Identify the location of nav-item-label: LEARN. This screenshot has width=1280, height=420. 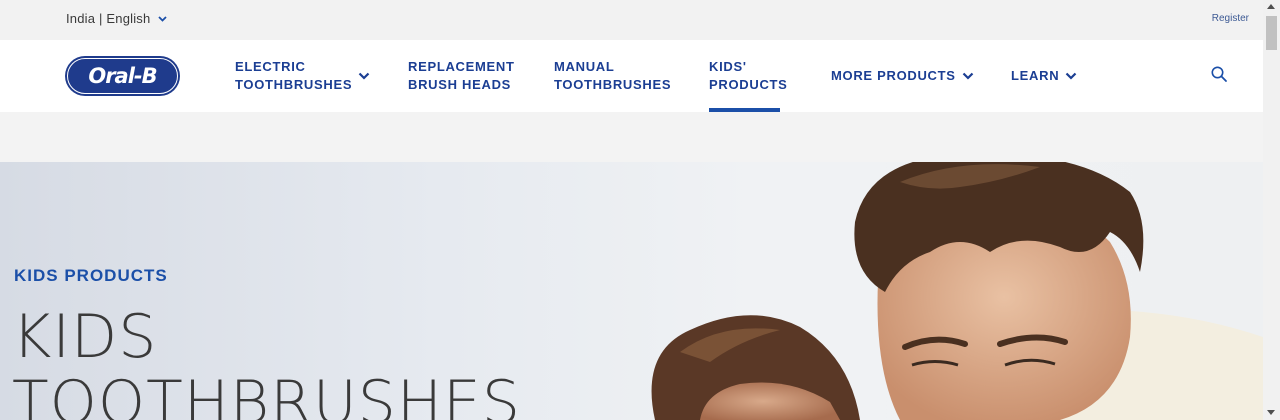
(1035, 75).